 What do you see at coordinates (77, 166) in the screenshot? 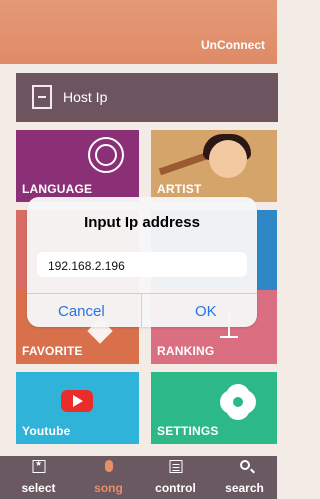
I see `language-tile: LANGUAGE` at bounding box center [77, 166].